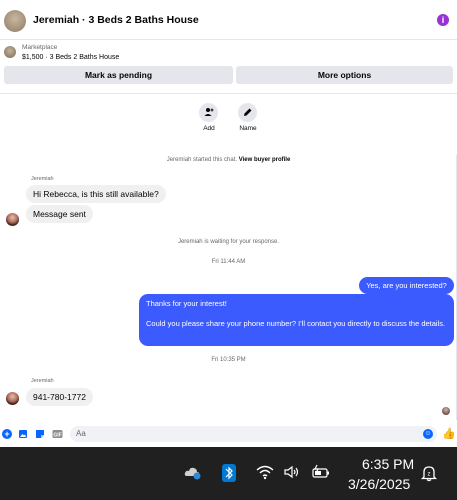 The width and height of the screenshot is (457, 500). What do you see at coordinates (40, 434) in the screenshot?
I see `sticker-icon` at bounding box center [40, 434].